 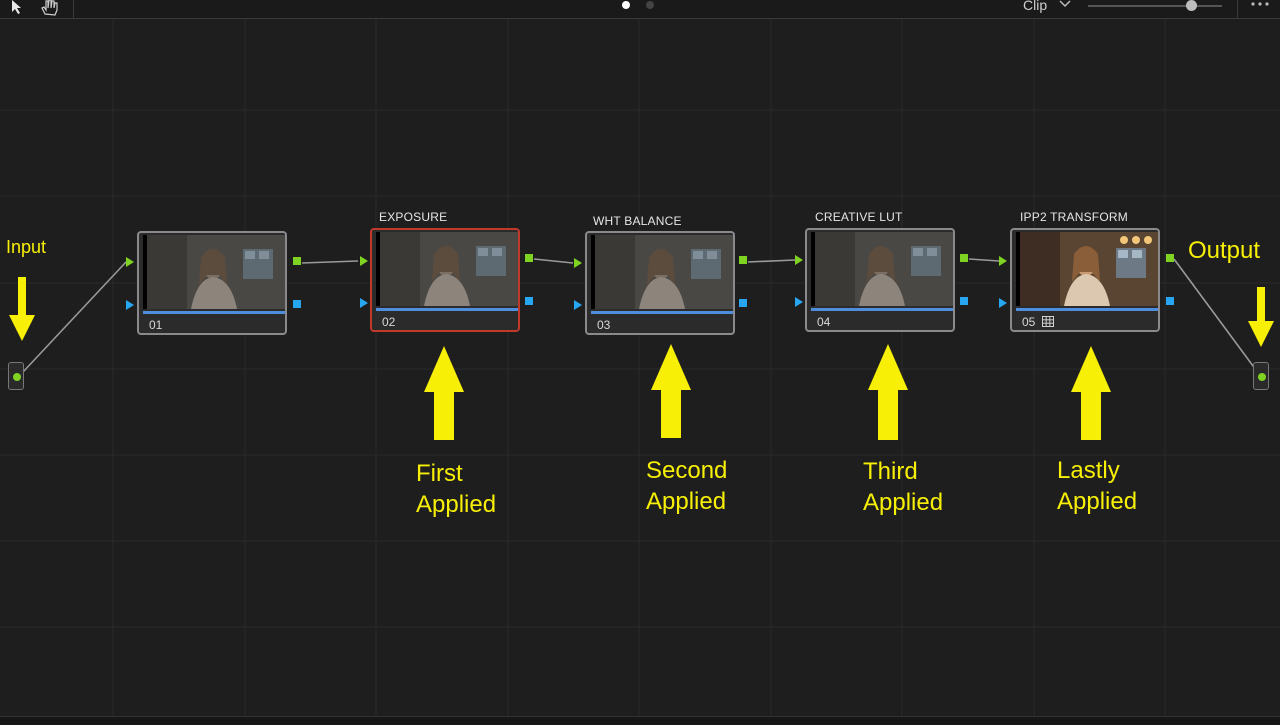 I want to click on node-03-alpha-output, so click(x=743, y=303).